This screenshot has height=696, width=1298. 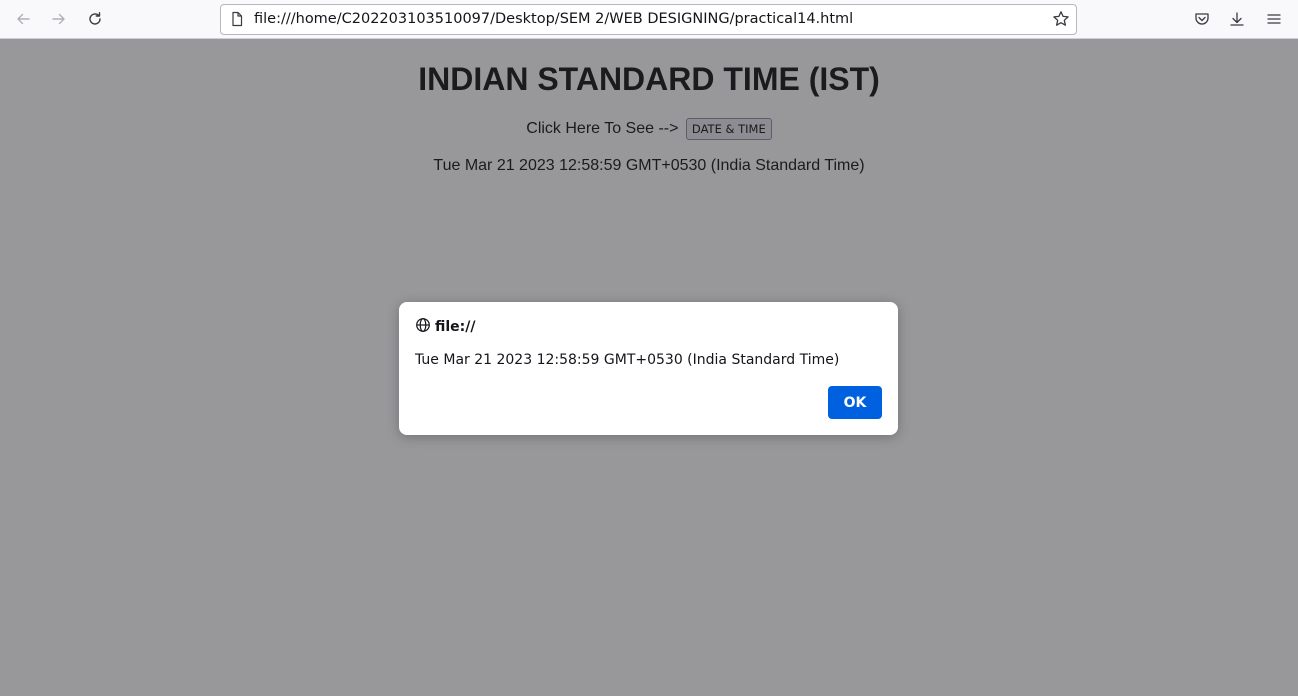 I want to click on forward-button, so click(x=59, y=19).